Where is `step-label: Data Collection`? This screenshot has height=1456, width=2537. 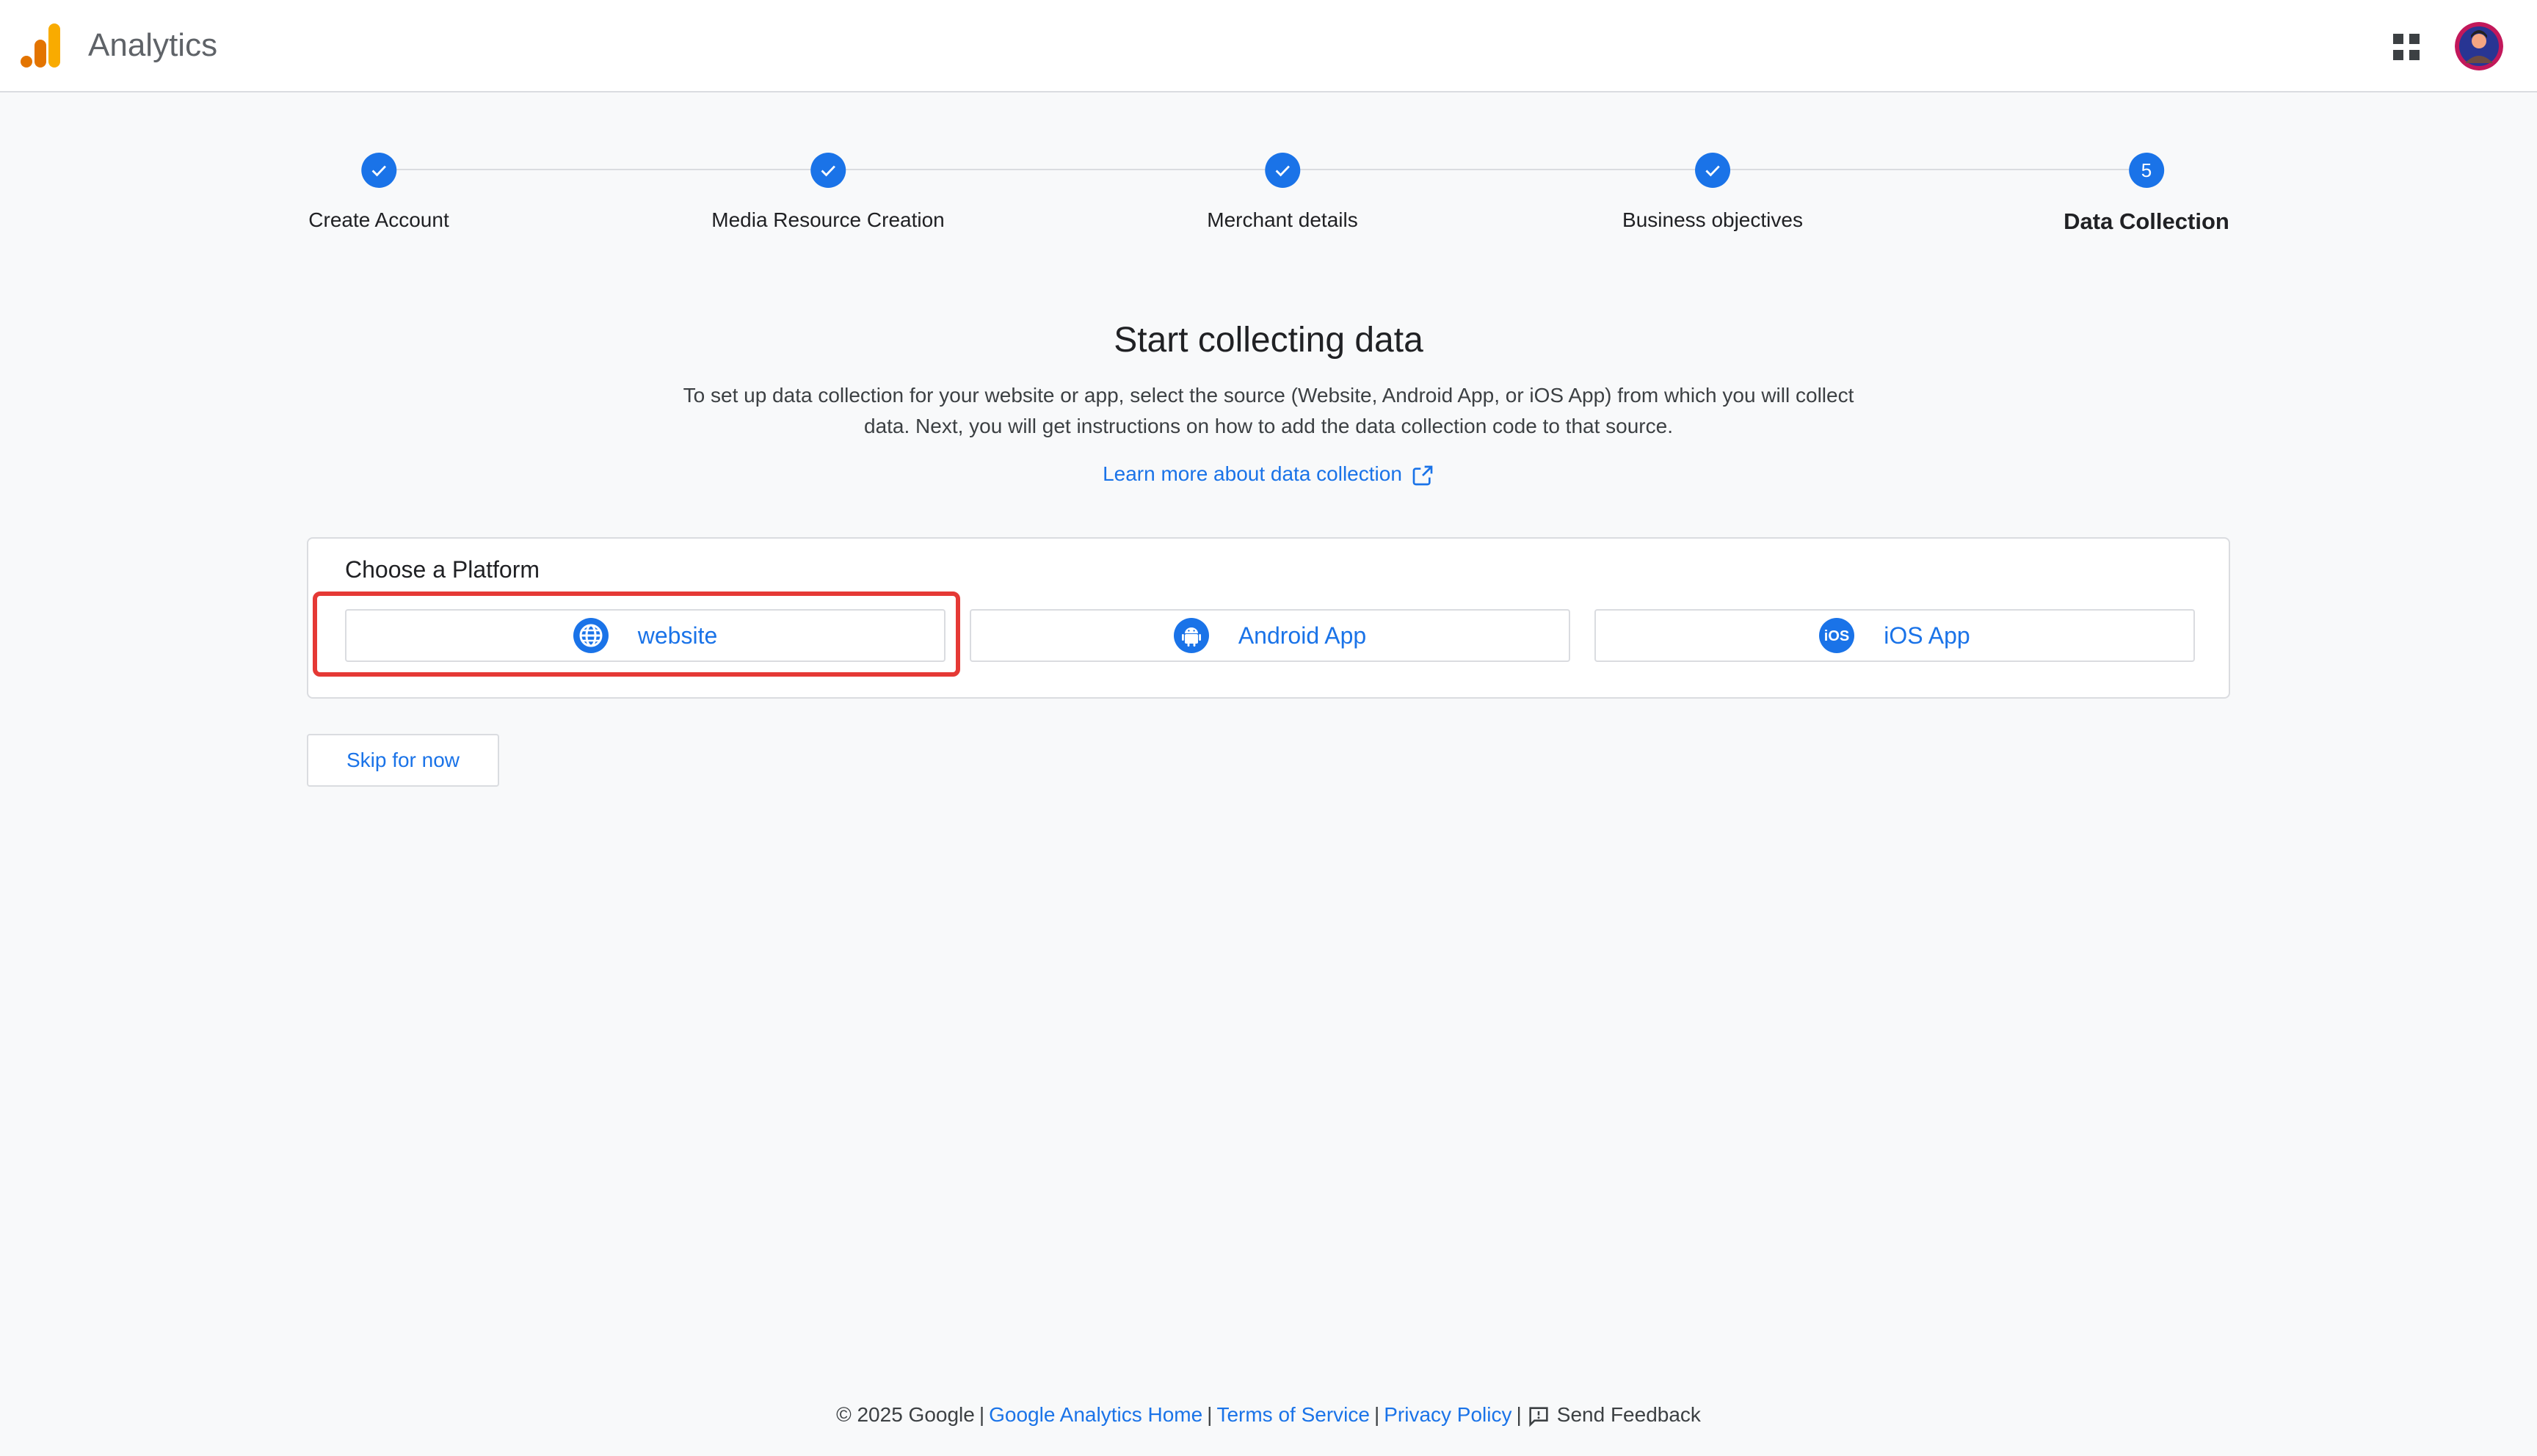
step-label: Data Collection is located at coordinates (2146, 221).